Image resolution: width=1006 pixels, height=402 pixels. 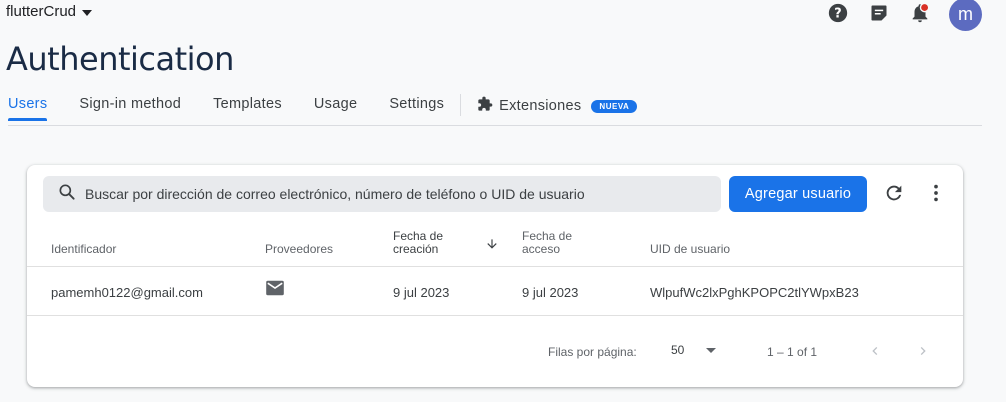 What do you see at coordinates (875, 351) in the screenshot?
I see `chevron-left-icon` at bounding box center [875, 351].